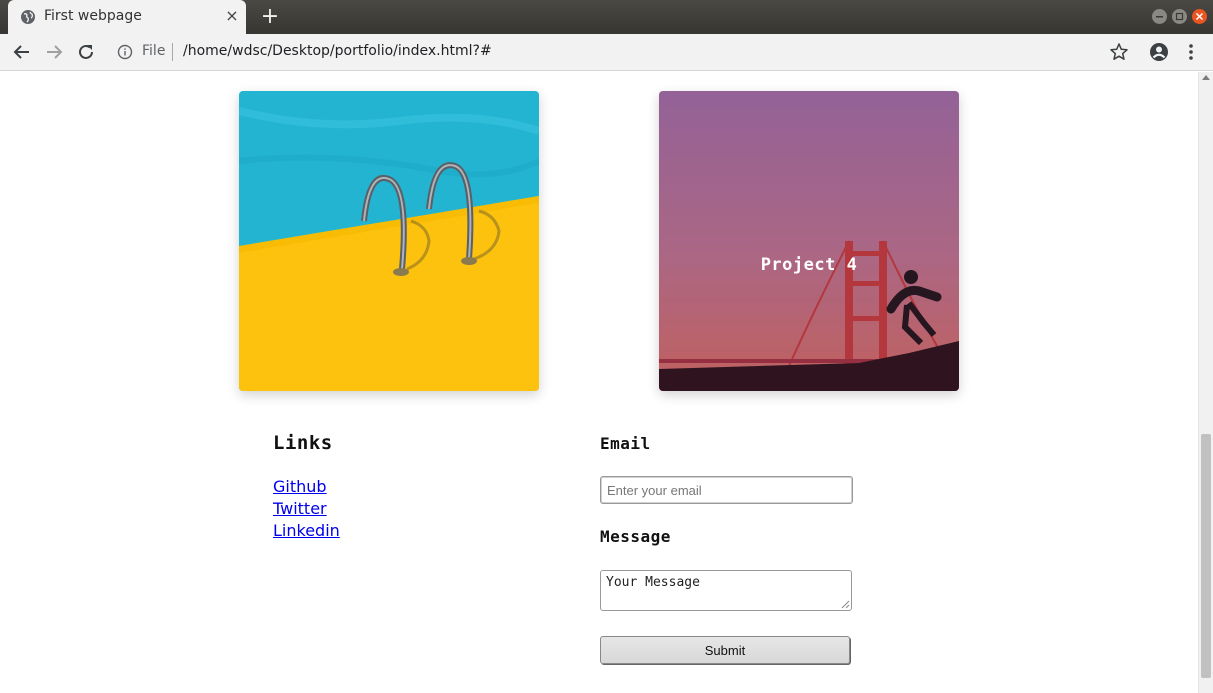 The image size is (1213, 693). Describe the element at coordinates (635, 536) in the screenshot. I see `message-label: Message` at that location.